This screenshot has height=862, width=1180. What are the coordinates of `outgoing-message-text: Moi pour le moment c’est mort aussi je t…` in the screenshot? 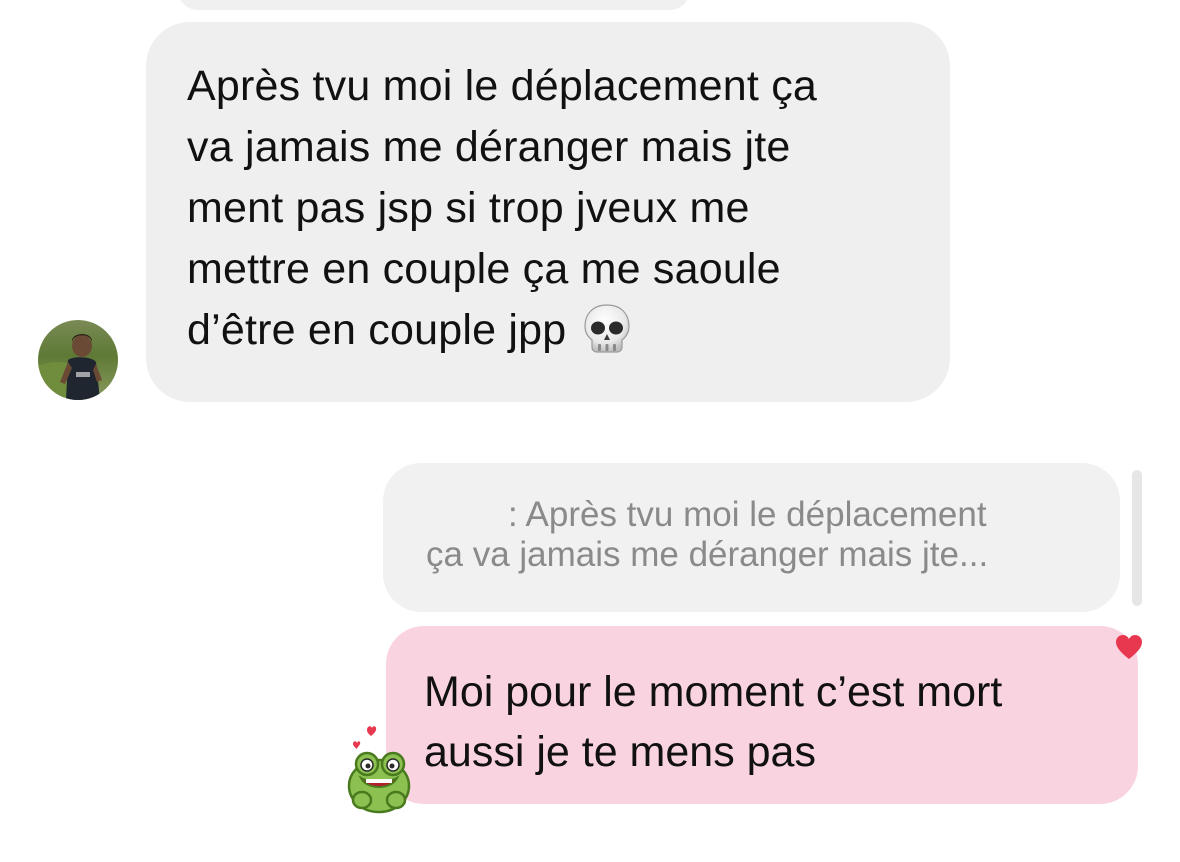 It's located at (781, 722).